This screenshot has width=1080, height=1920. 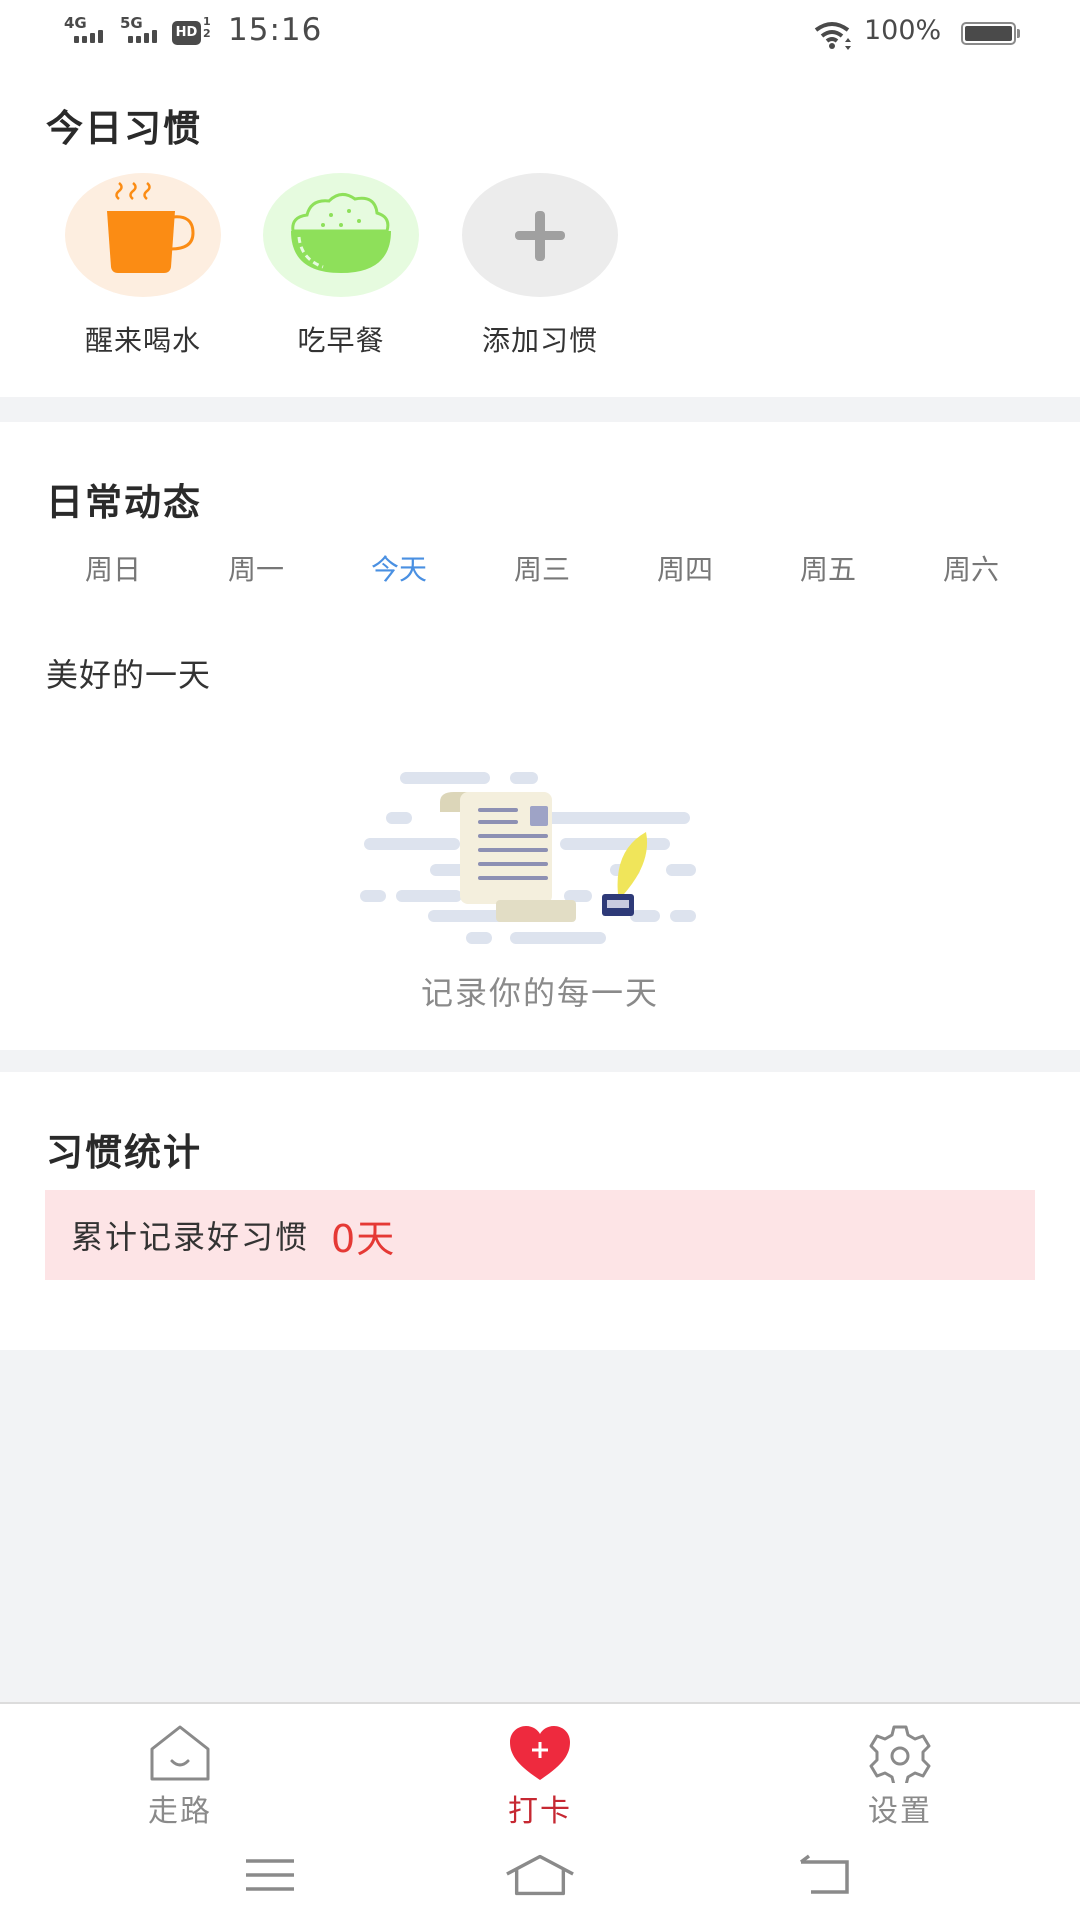 I want to click on empty-state-caption: 记录你的每一天, so click(x=539, y=993).